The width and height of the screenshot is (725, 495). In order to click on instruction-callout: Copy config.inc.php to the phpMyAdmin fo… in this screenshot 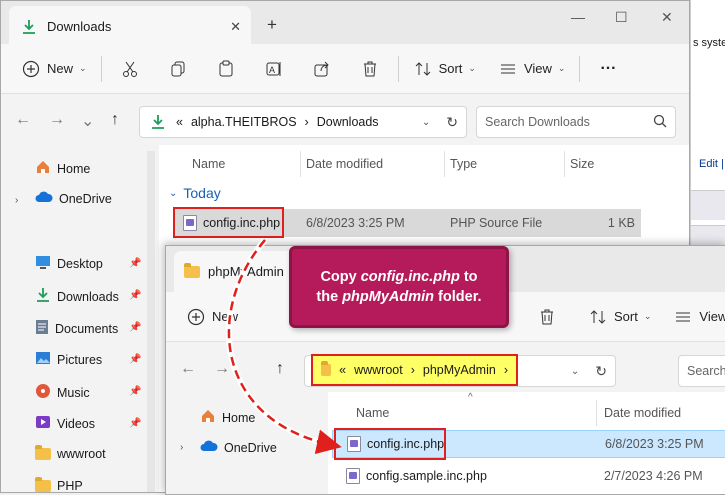, I will do `click(399, 287)`.